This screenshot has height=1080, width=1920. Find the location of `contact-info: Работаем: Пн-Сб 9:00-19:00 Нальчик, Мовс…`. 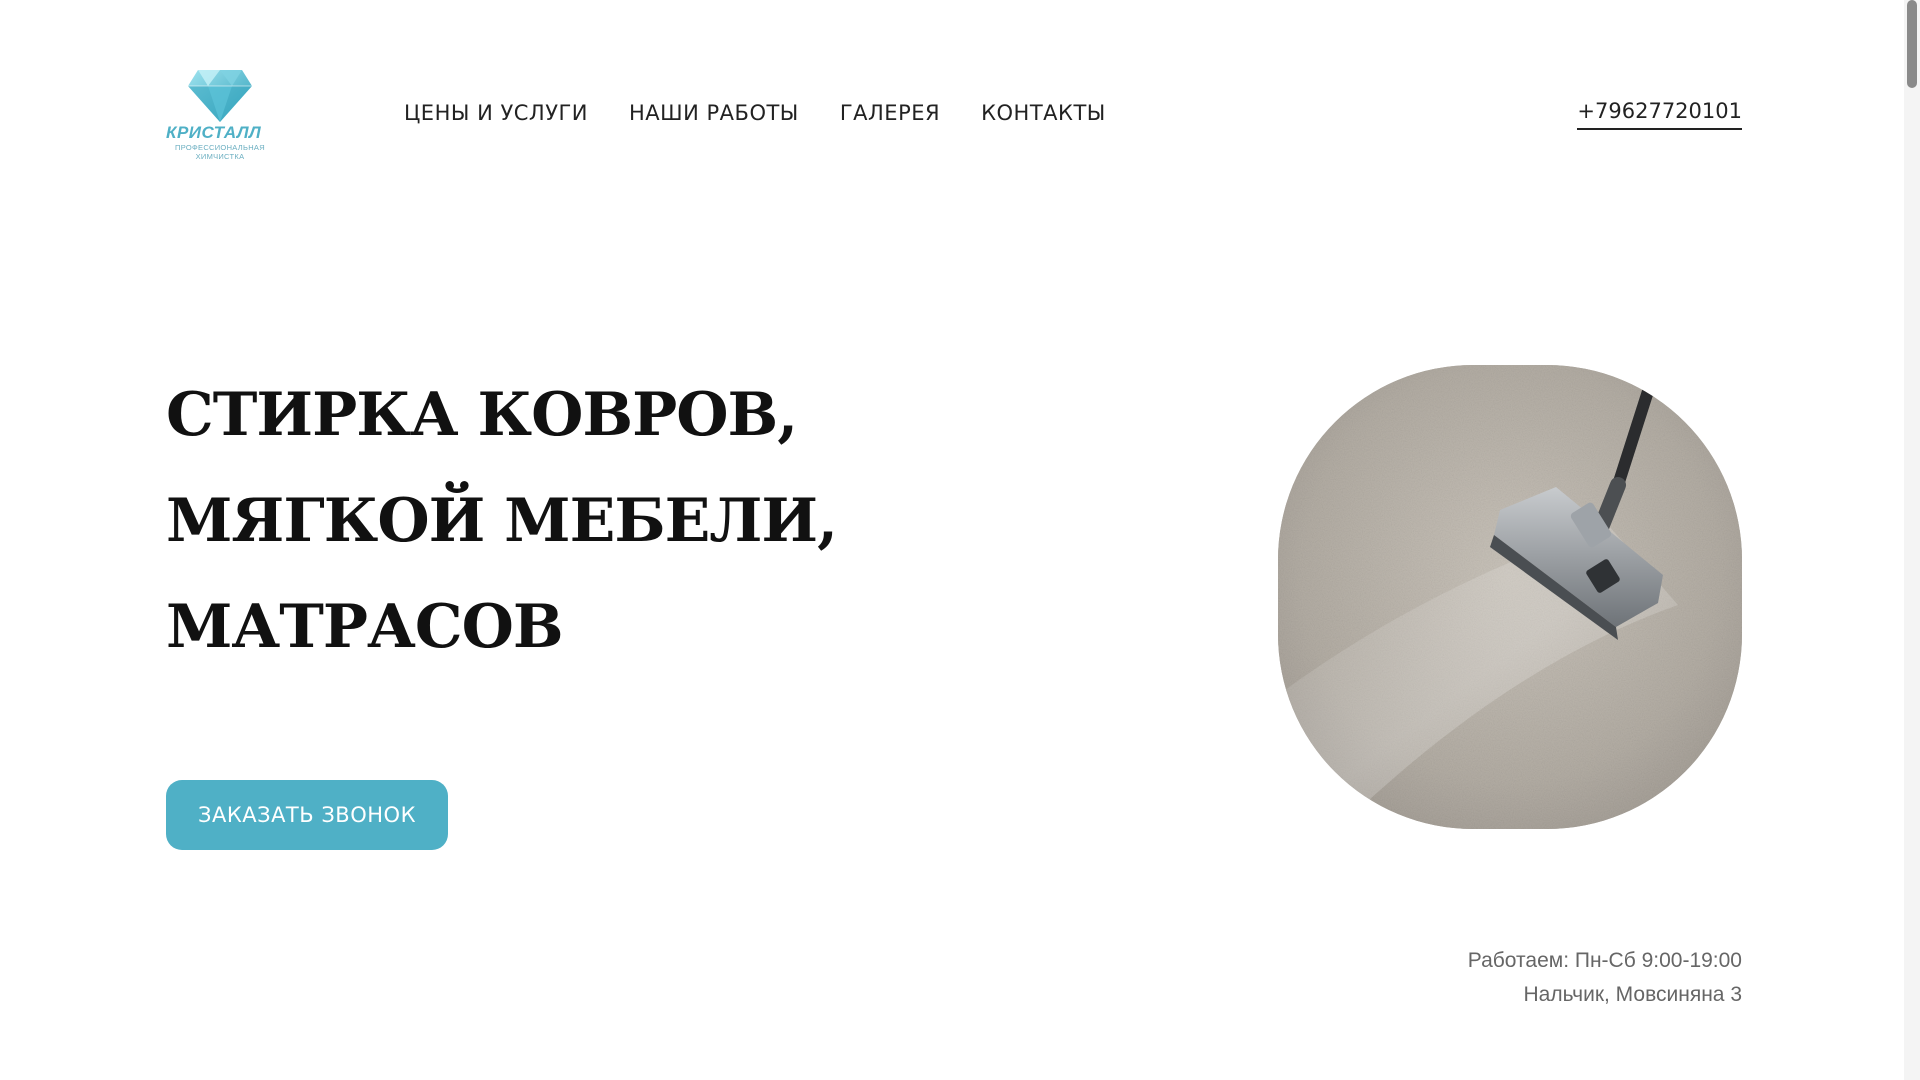

contact-info: Работаем: Пн-Сб 9:00-19:00 Нальчик, Мовс… is located at coordinates (1605, 978).